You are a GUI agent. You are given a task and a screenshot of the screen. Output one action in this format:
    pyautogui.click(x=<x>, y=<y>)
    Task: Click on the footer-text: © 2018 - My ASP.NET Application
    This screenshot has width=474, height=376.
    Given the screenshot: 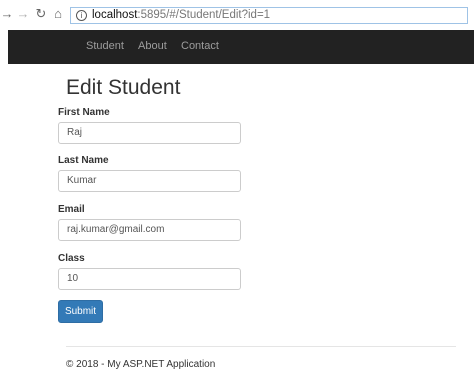 What is the action you would take?
    pyautogui.click(x=141, y=364)
    